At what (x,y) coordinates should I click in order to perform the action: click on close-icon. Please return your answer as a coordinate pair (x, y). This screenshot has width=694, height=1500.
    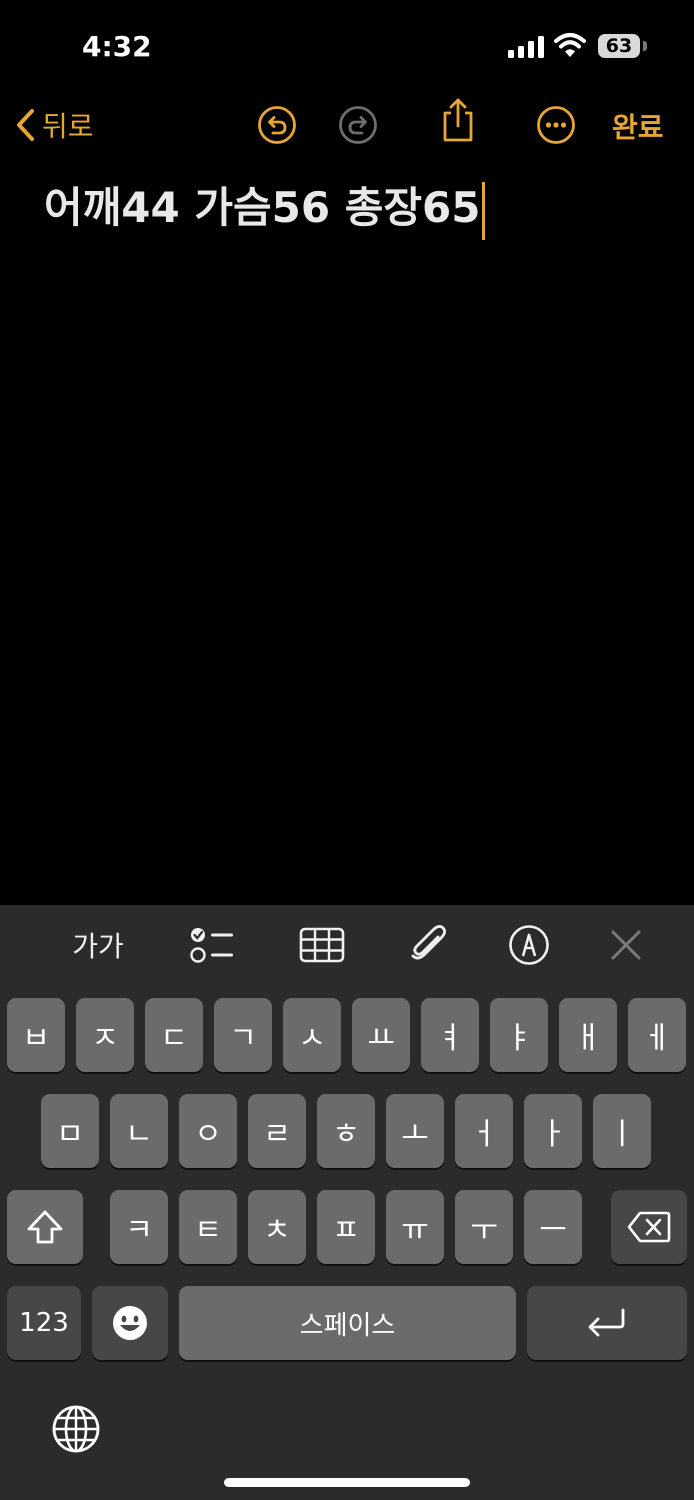
    Looking at the image, I should click on (626, 945).